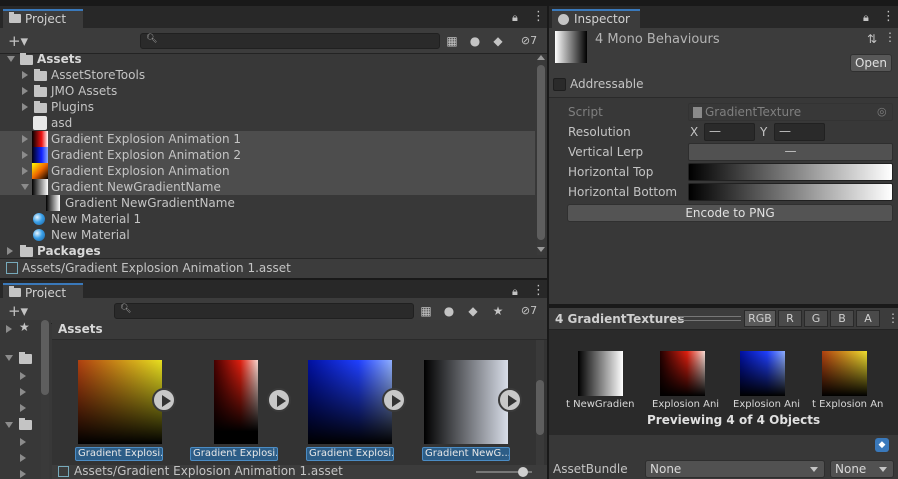 The width and height of the screenshot is (898, 479). I want to click on channel-rgb-button: RGB, so click(760, 318).